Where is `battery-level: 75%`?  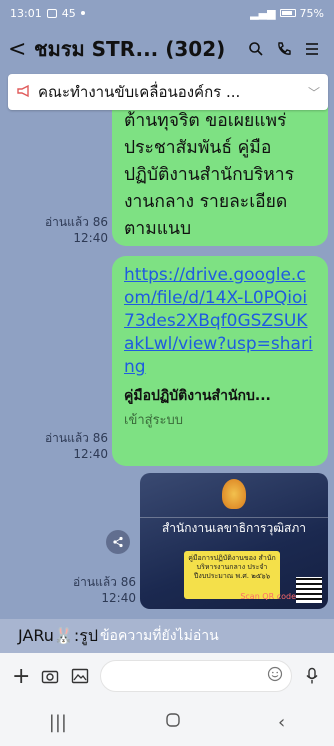
battery-level: 75% is located at coordinates (311, 13).